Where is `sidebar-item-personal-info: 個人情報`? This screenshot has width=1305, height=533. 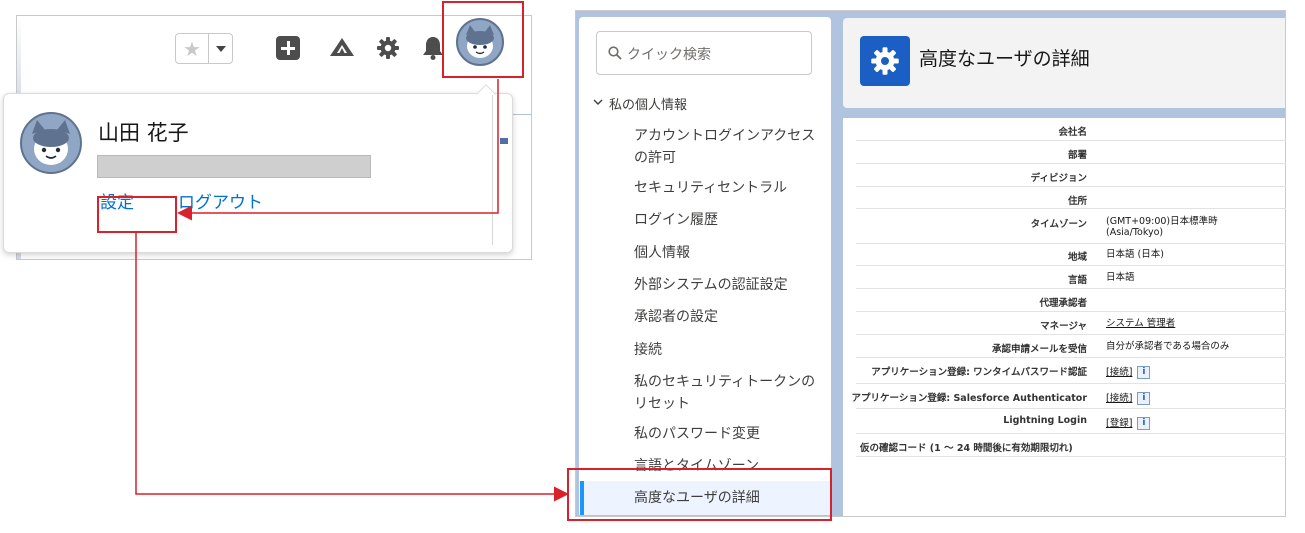
sidebar-item-personal-info: 個人情報 is located at coordinates (729, 253).